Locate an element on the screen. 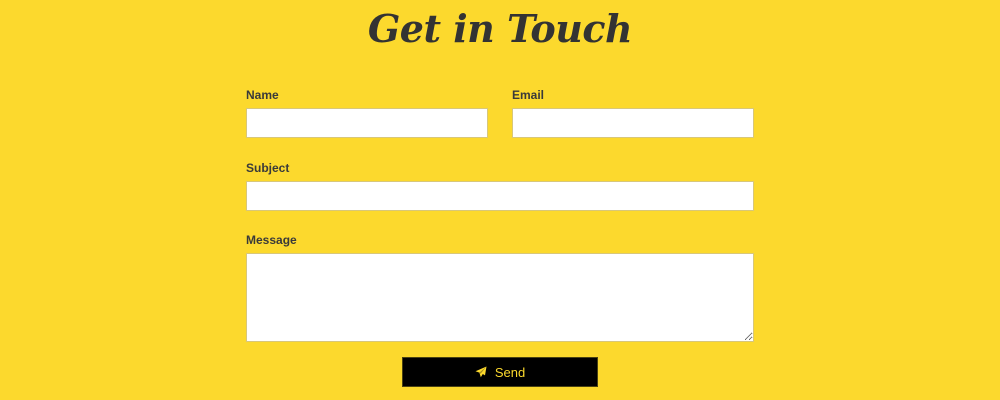 Image resolution: width=1000 pixels, height=400 pixels. name-input is located at coordinates (367, 123).